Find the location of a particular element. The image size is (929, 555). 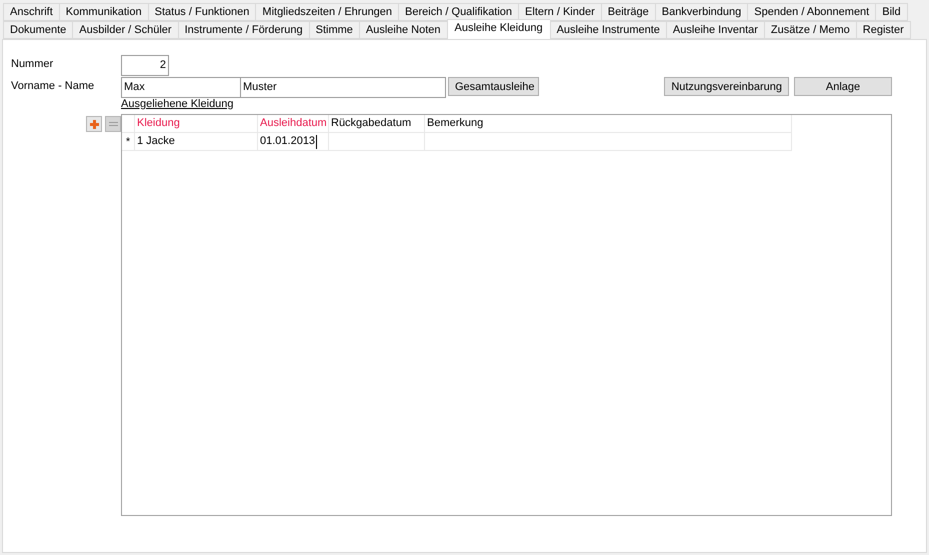

agreement-button: Nutzungsvereinbarung is located at coordinates (726, 86).